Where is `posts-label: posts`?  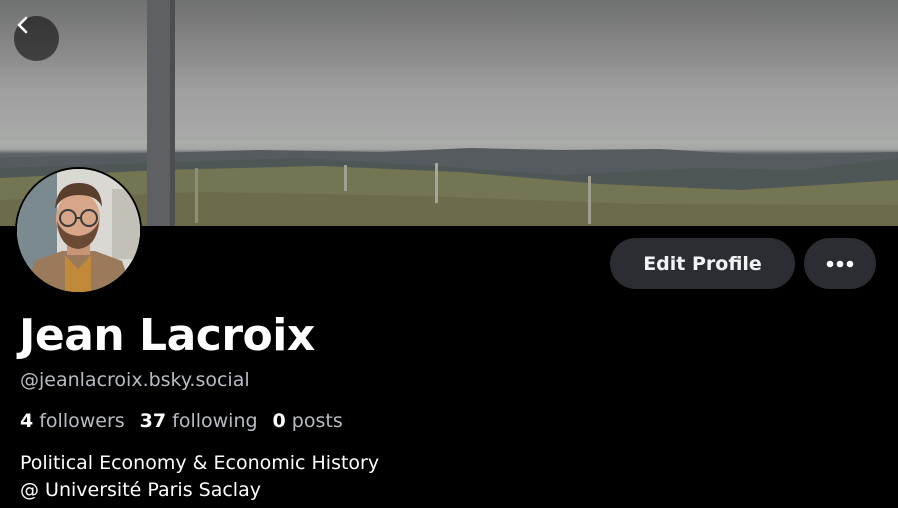
posts-label: posts is located at coordinates (317, 421).